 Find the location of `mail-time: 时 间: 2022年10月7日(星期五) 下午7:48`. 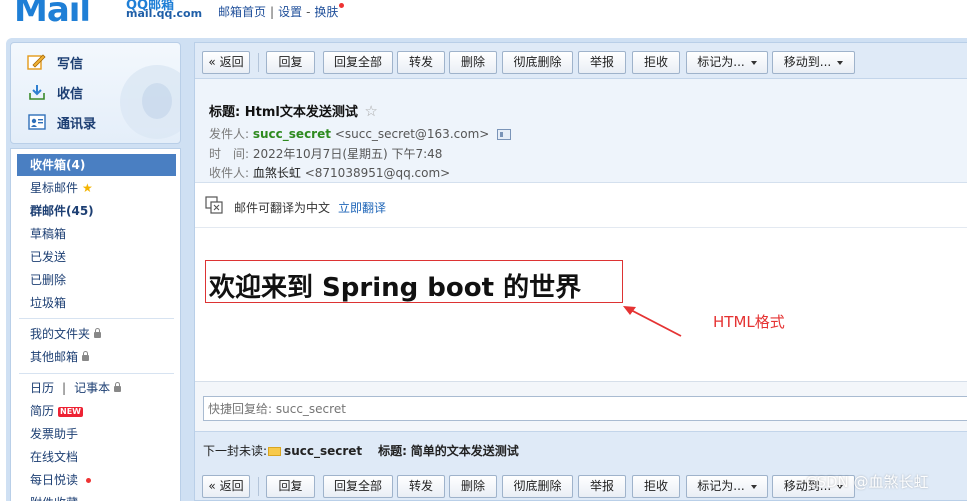

mail-time: 时 间: 2022年10月7日(星期五) 下午7:48 is located at coordinates (325, 153).